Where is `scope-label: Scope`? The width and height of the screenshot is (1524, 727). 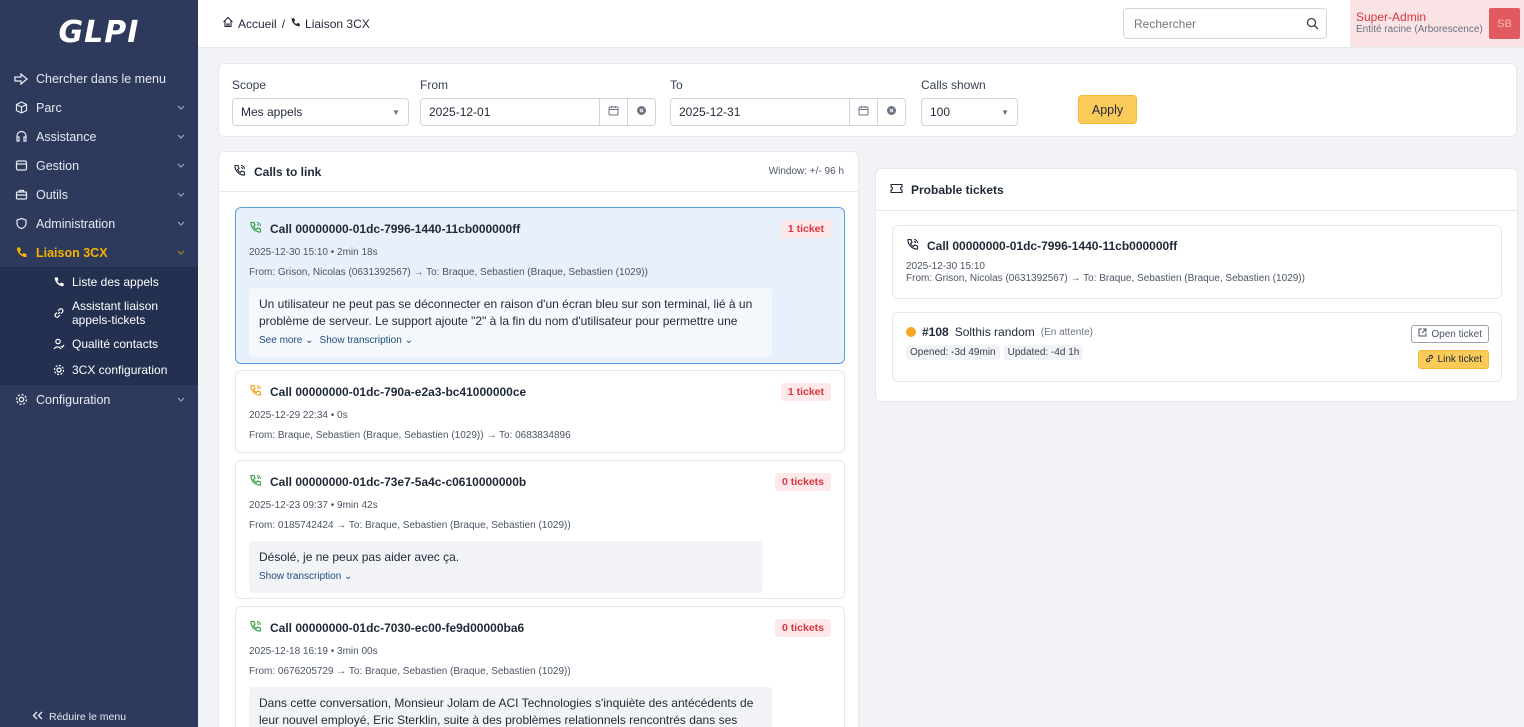 scope-label: Scope is located at coordinates (249, 85).